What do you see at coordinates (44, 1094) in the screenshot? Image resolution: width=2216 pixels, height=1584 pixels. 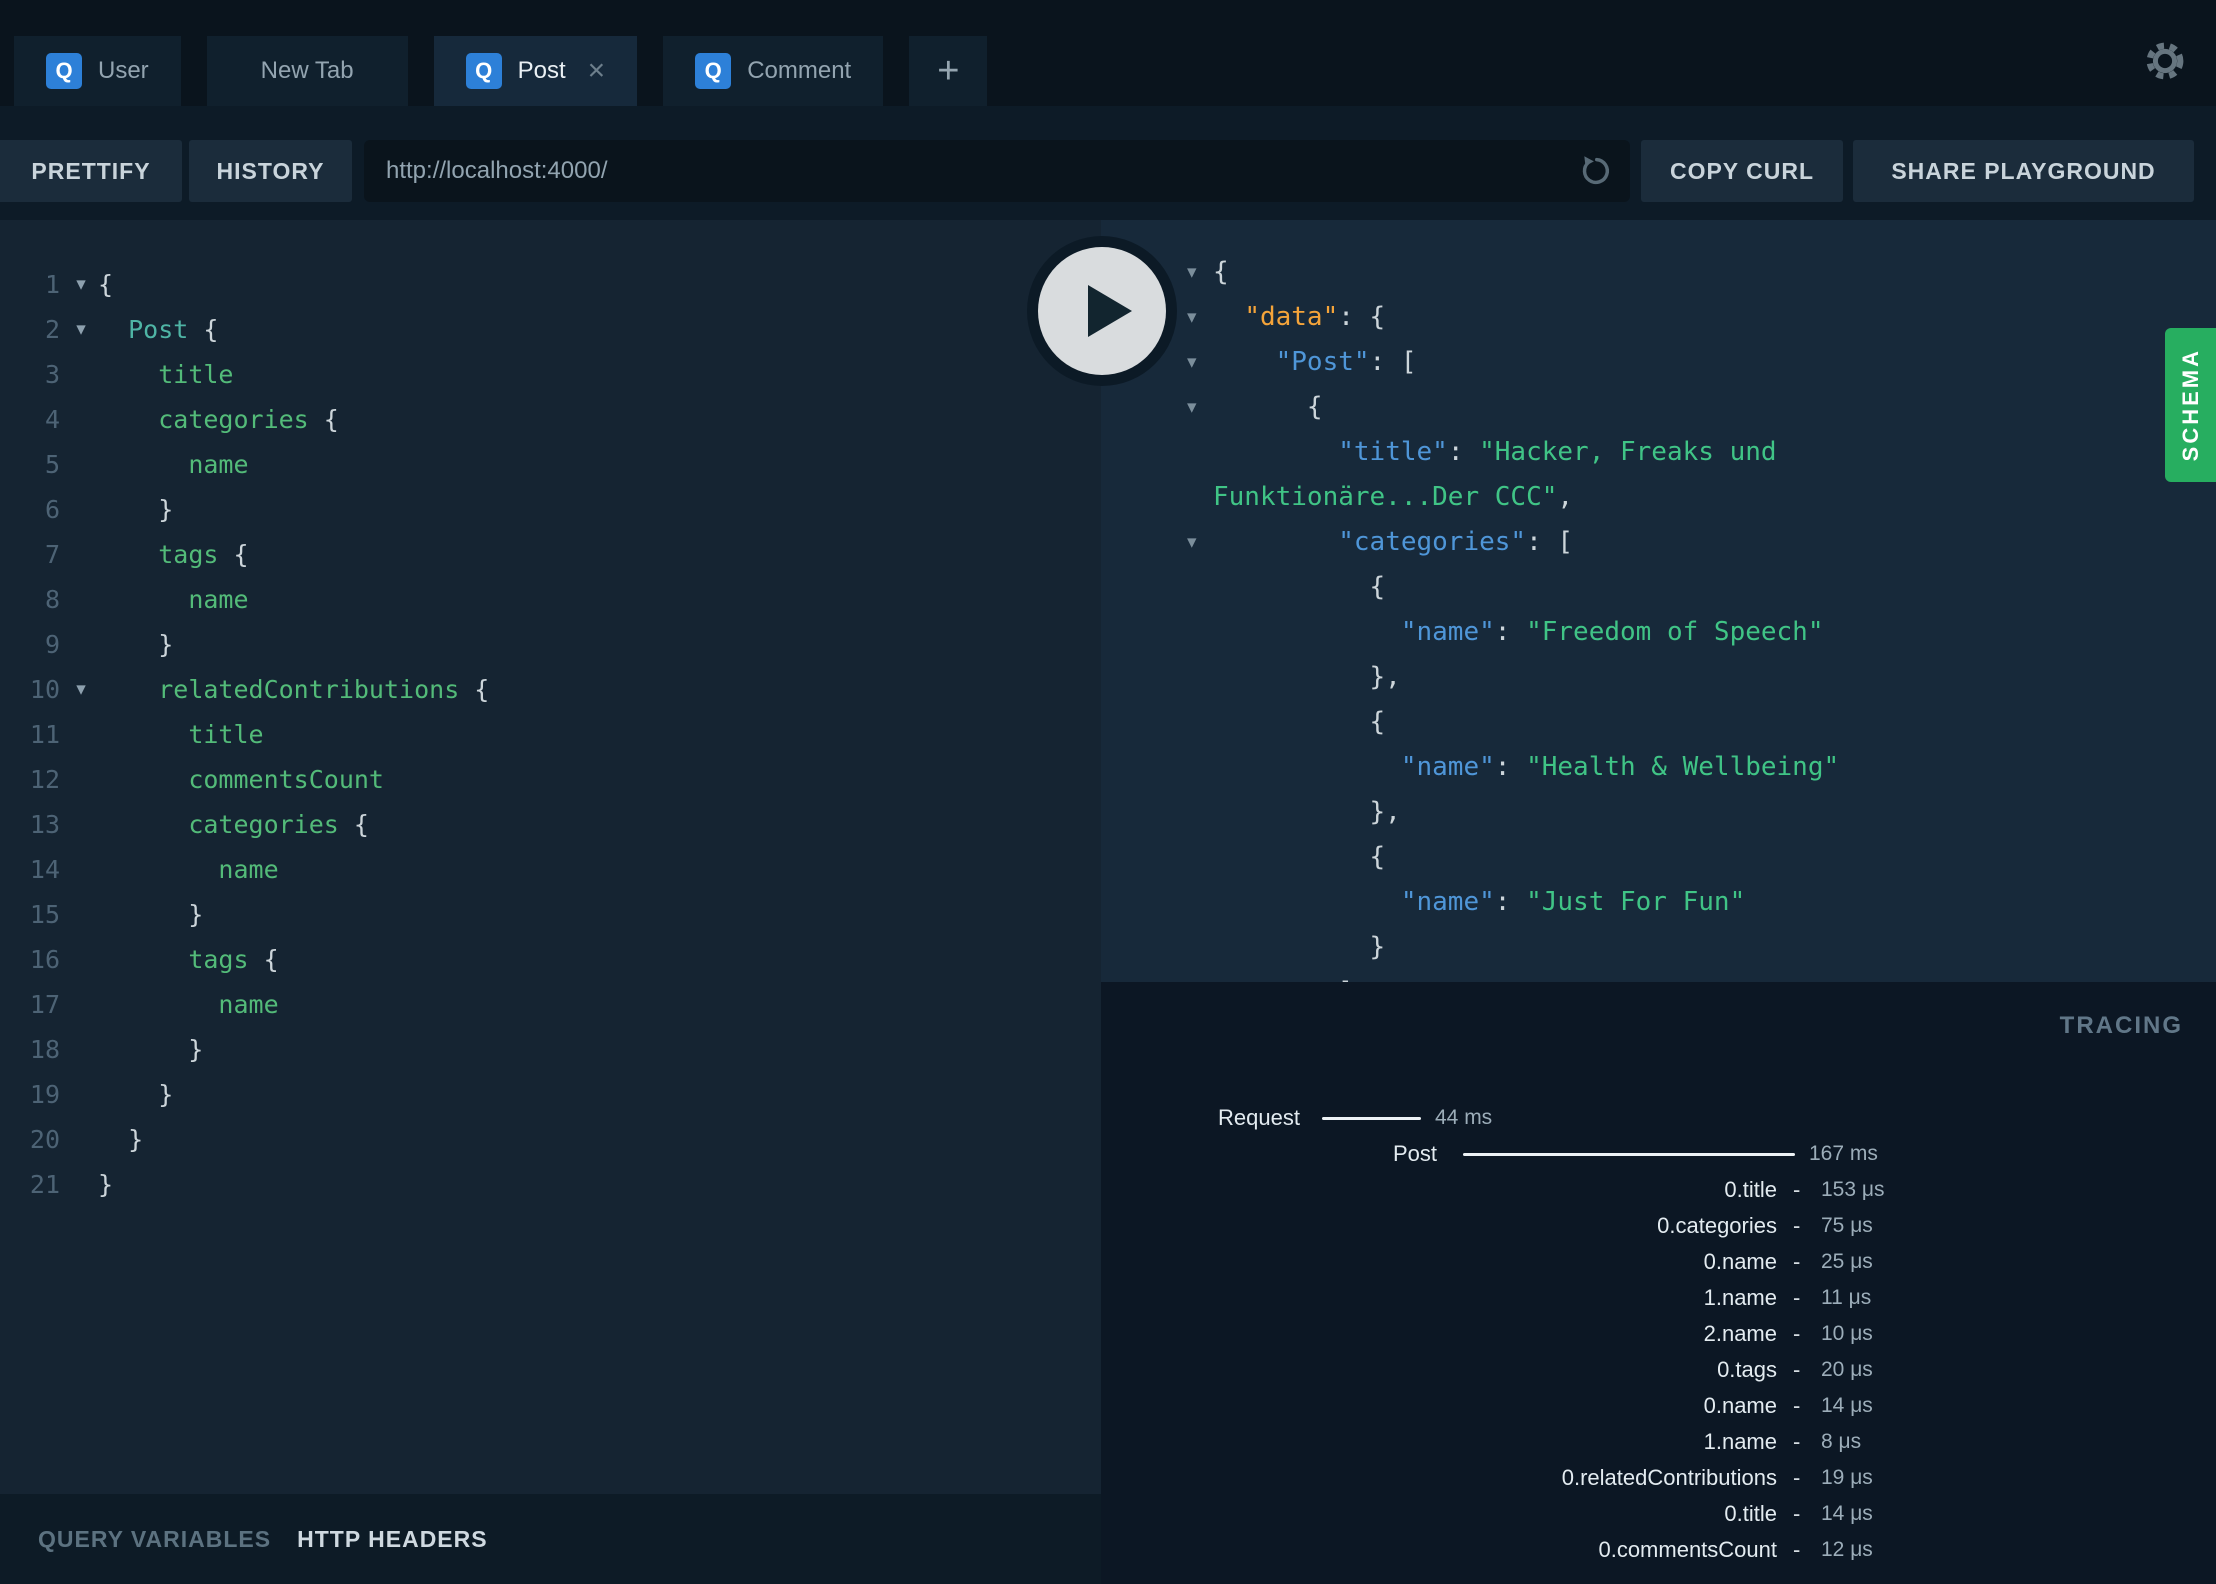 I see `line-number: 19` at bounding box center [44, 1094].